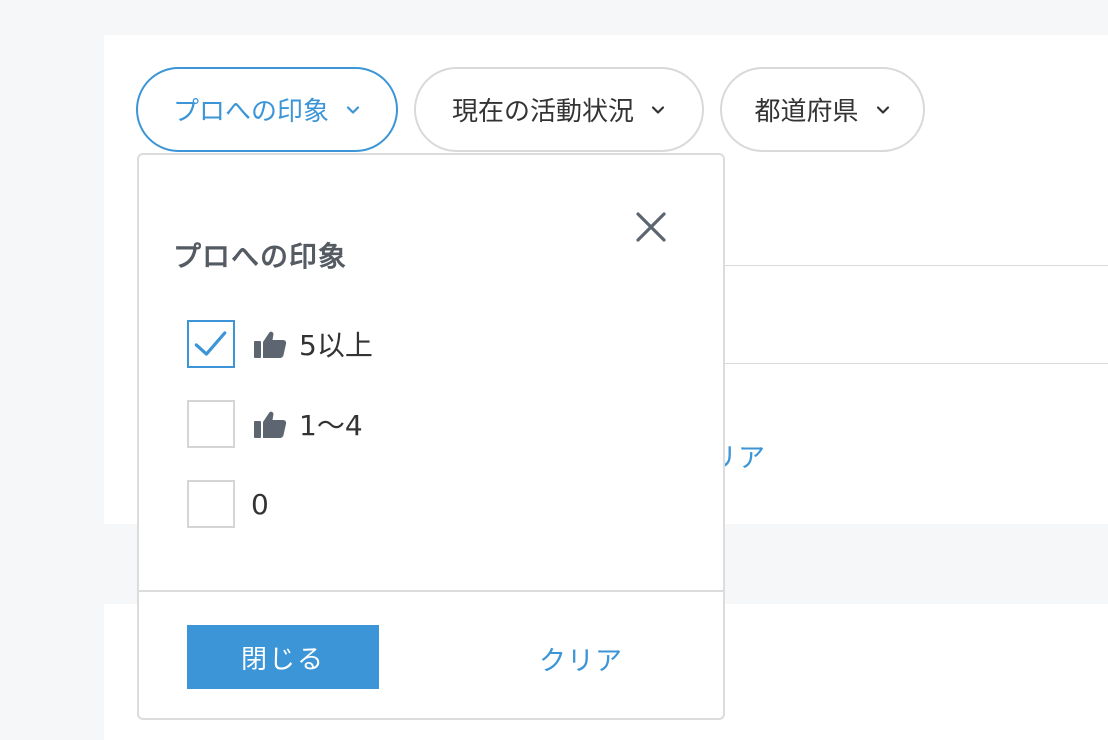 Image resolution: width=1108 pixels, height=740 pixels. I want to click on filter-chip-activity-status: 現在の活動状況, so click(559, 109).